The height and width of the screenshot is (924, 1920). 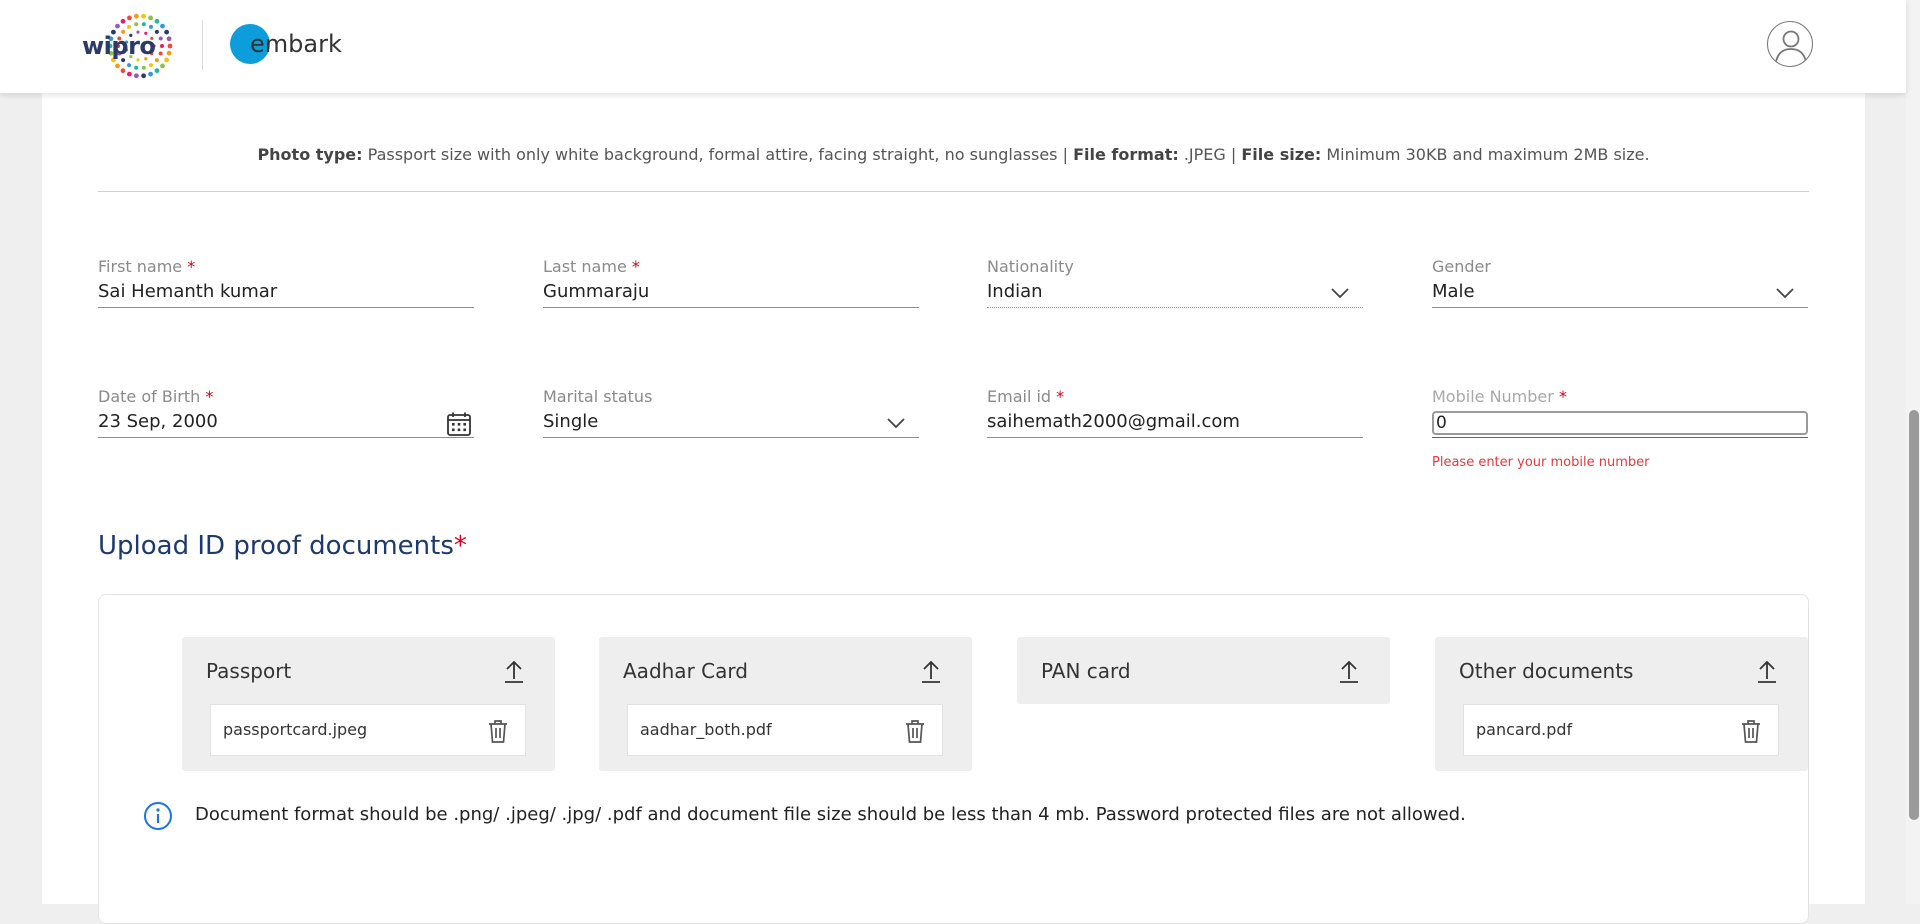 I want to click on wipro-logo: wipro, so click(x=130, y=46).